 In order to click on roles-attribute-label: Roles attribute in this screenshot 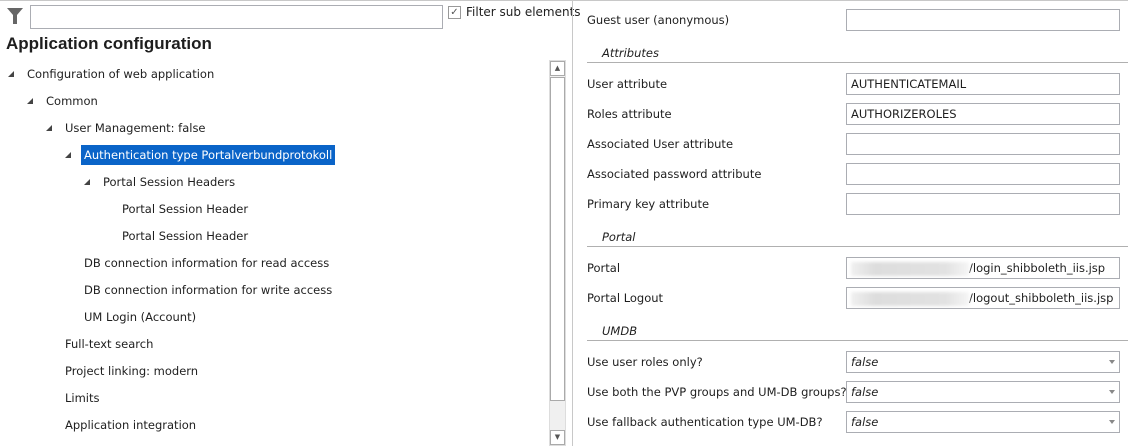, I will do `click(629, 114)`.